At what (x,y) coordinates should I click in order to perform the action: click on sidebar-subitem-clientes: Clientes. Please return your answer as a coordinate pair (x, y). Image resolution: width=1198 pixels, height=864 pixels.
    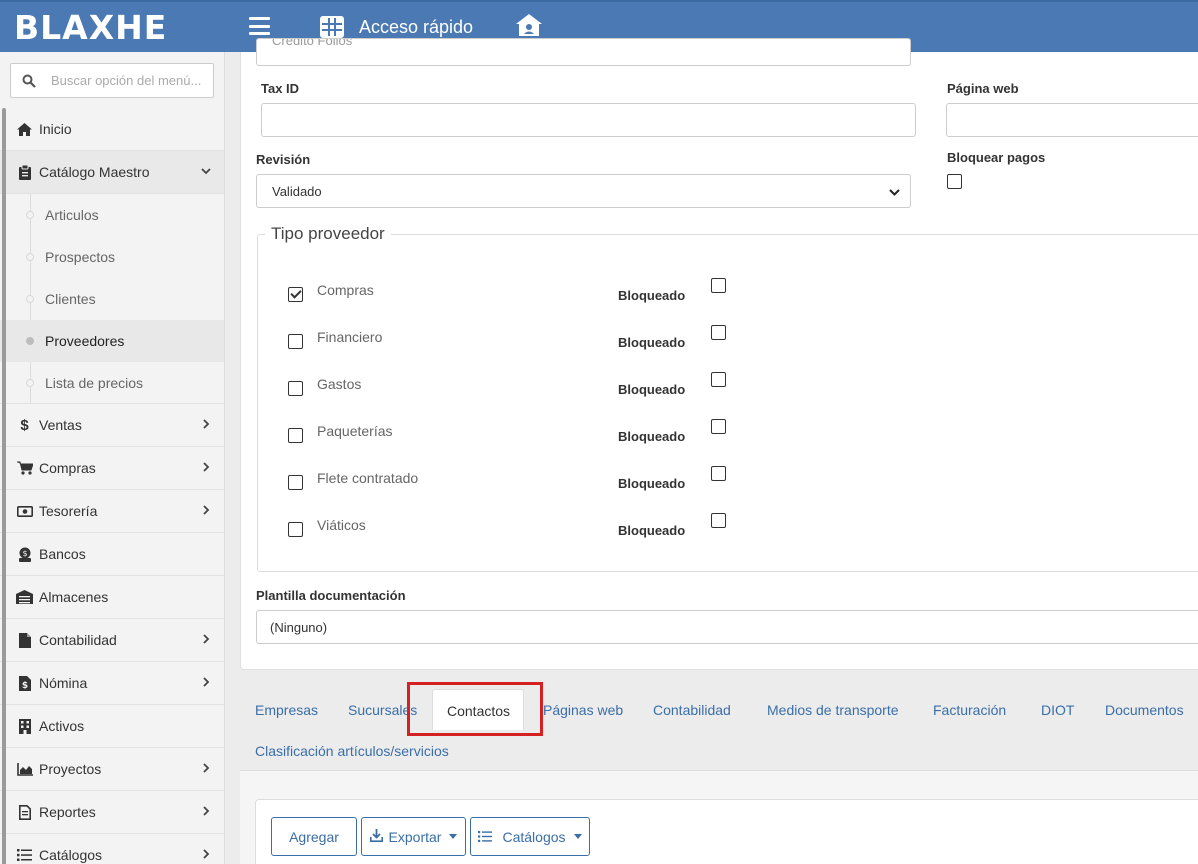
    Looking at the image, I should click on (112, 299).